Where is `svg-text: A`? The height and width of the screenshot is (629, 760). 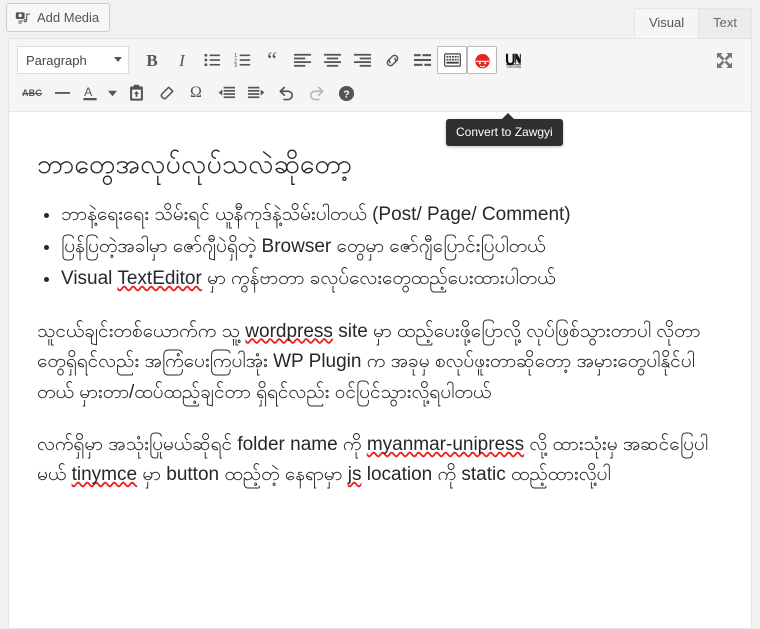 svg-text: A is located at coordinates (88, 92).